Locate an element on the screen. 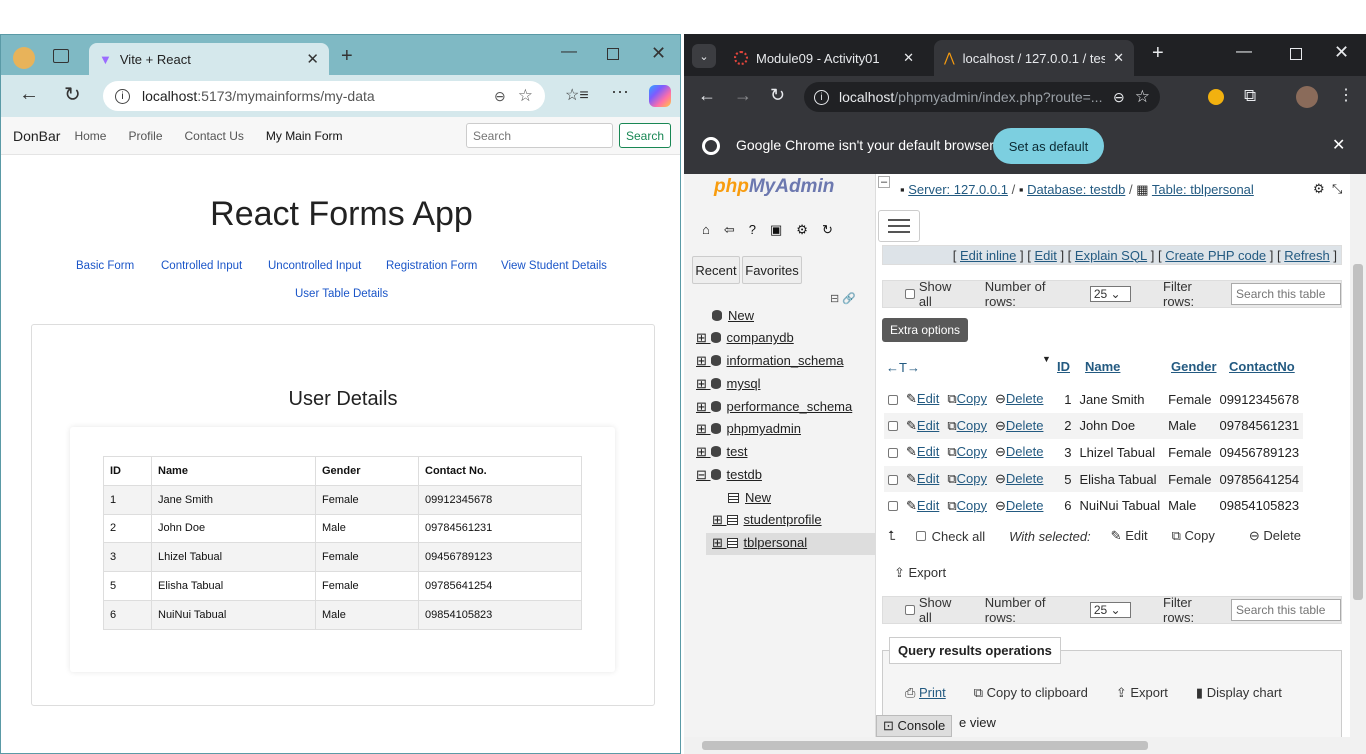 The image size is (1366, 754). create-view-link: e view is located at coordinates (977, 722).